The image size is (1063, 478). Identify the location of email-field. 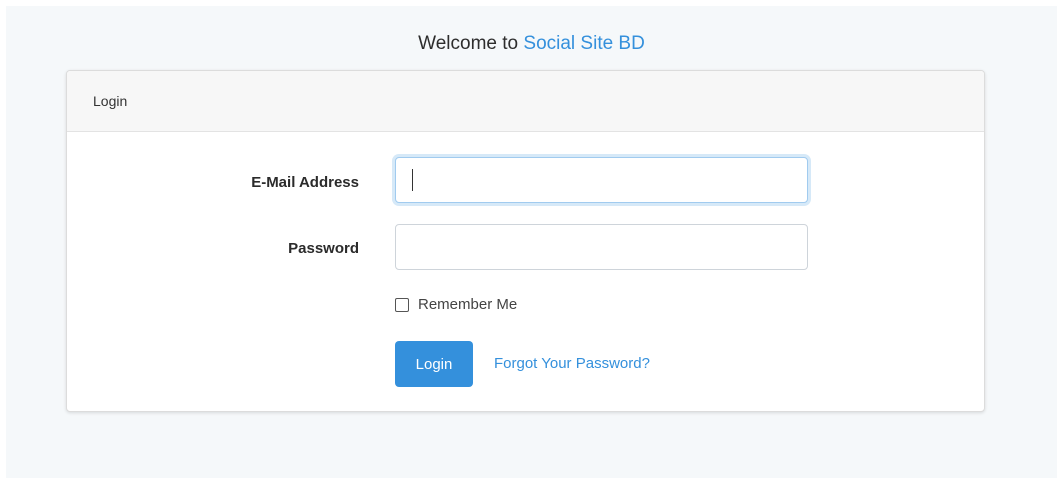
(601, 180).